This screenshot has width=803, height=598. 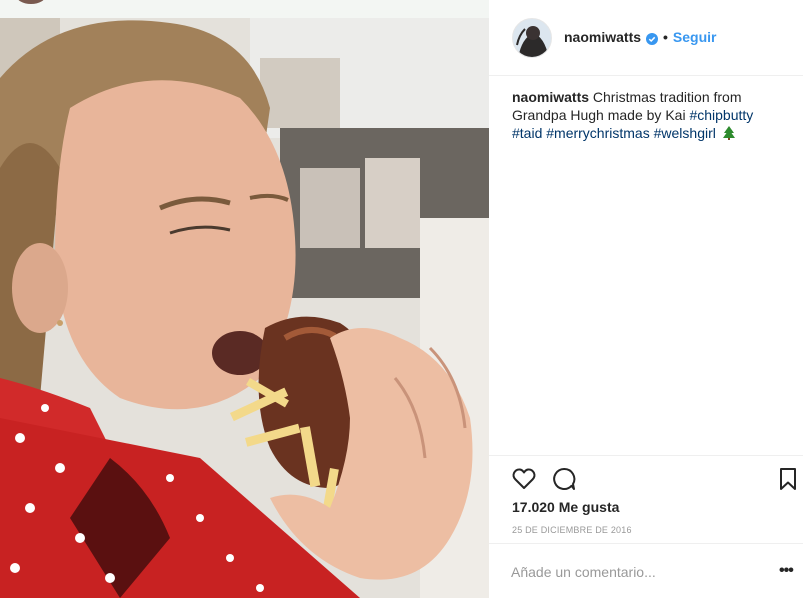 I want to click on post-date: 25 DE DICIEMBRE DE 2016, so click(x=572, y=530).